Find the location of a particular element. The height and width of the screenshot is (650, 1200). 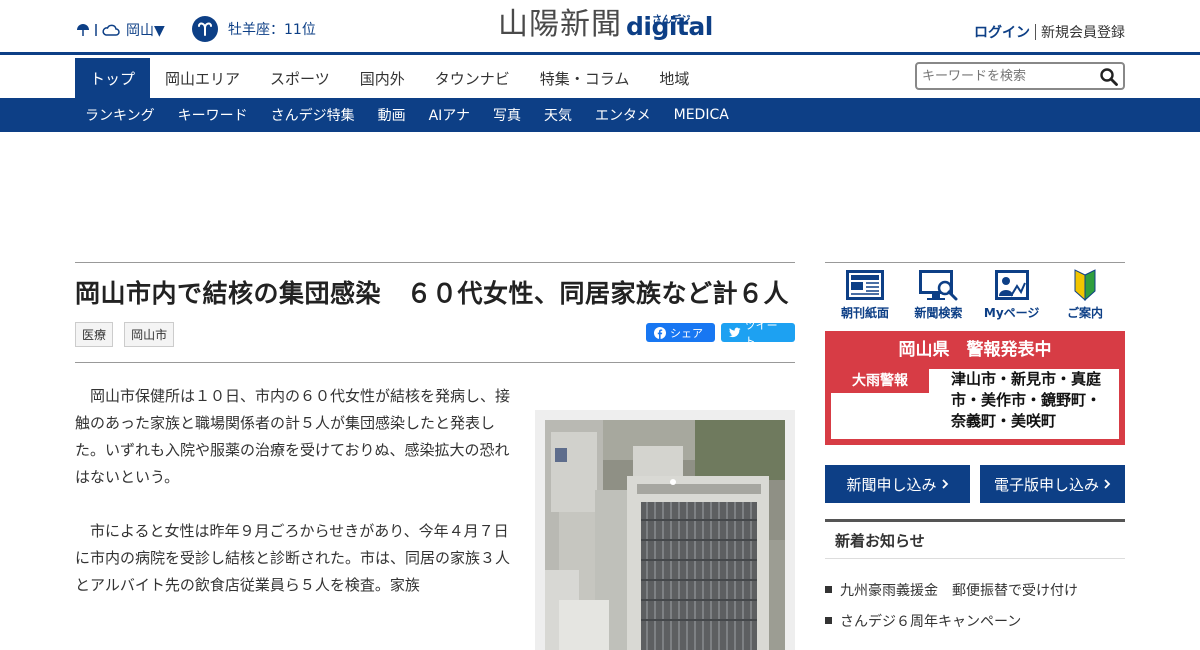

main-nav: トップ 岡山エリア スポーツ 国内外 タウンナビ 特集・コラム 地域 is located at coordinates (600, 78).